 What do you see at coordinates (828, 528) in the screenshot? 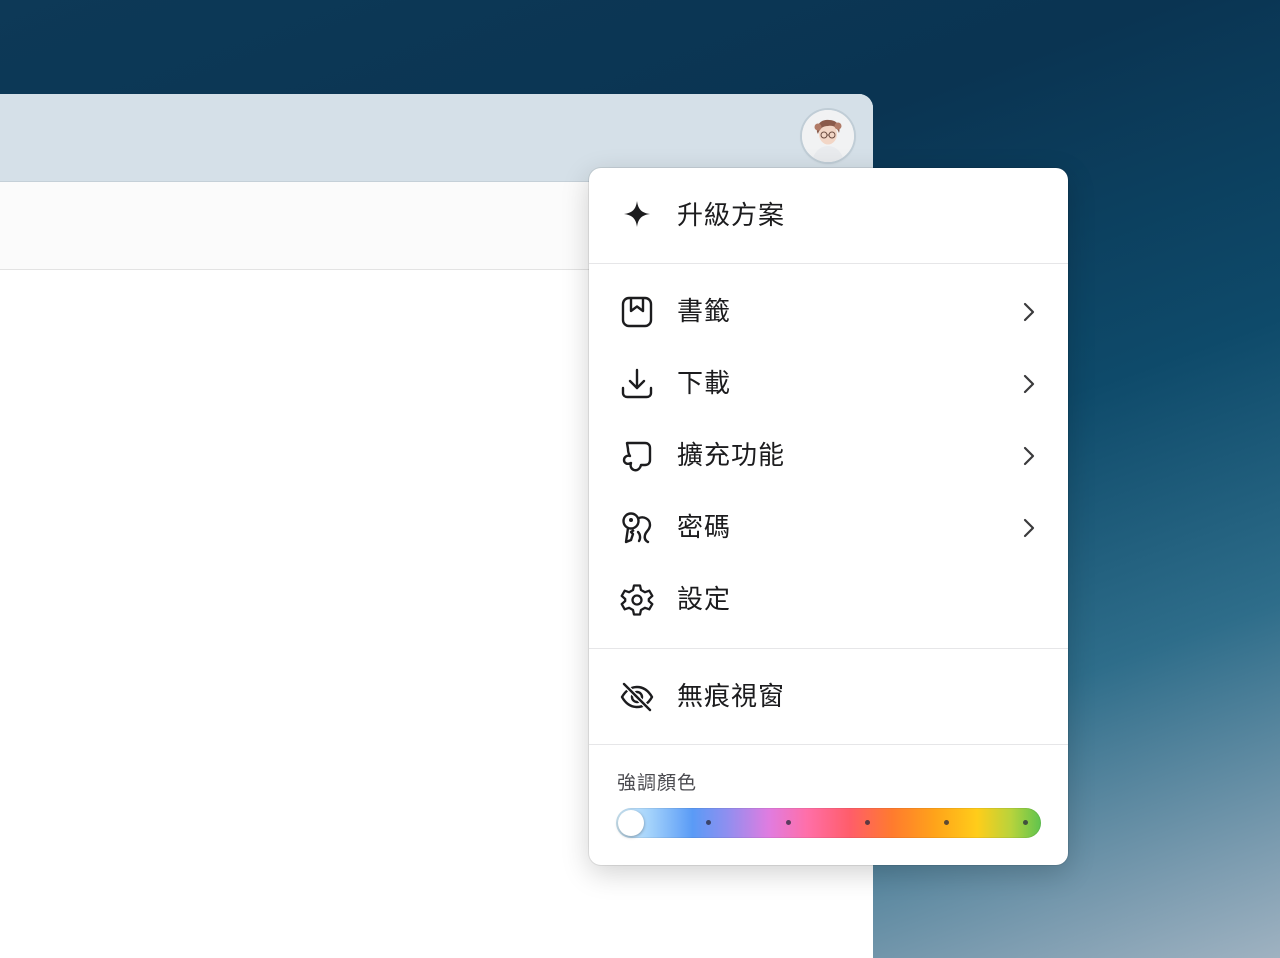
I see `menu-item-passwords: 密碼` at bounding box center [828, 528].